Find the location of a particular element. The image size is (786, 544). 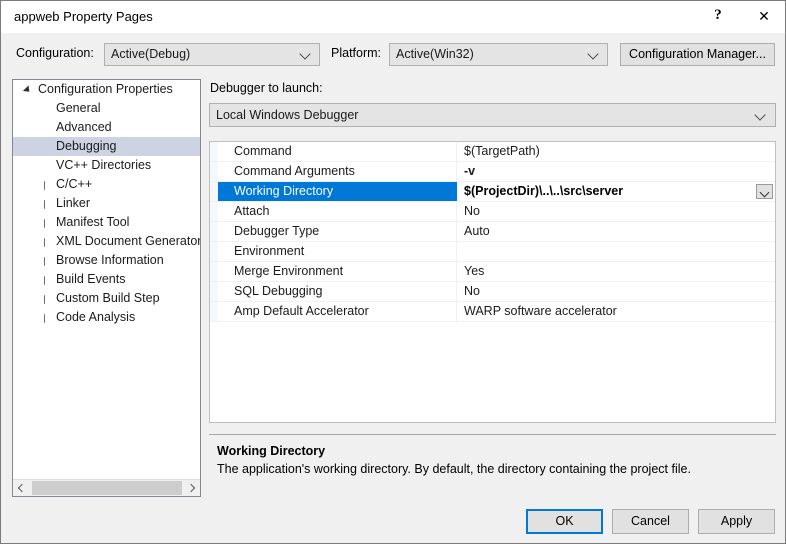

tree-item-advanced: Advanced is located at coordinates (106, 127).